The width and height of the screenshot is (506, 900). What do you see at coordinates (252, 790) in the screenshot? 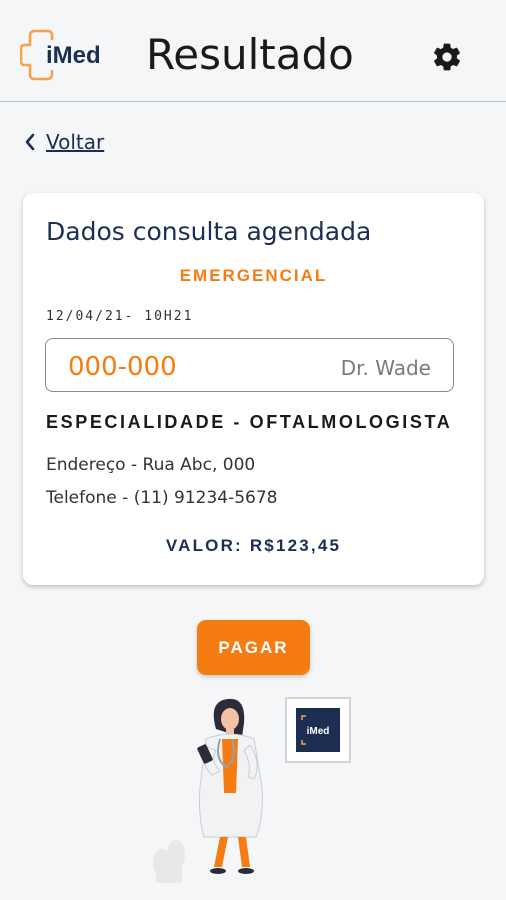
I see `doctor-illustration: iMed` at bounding box center [252, 790].